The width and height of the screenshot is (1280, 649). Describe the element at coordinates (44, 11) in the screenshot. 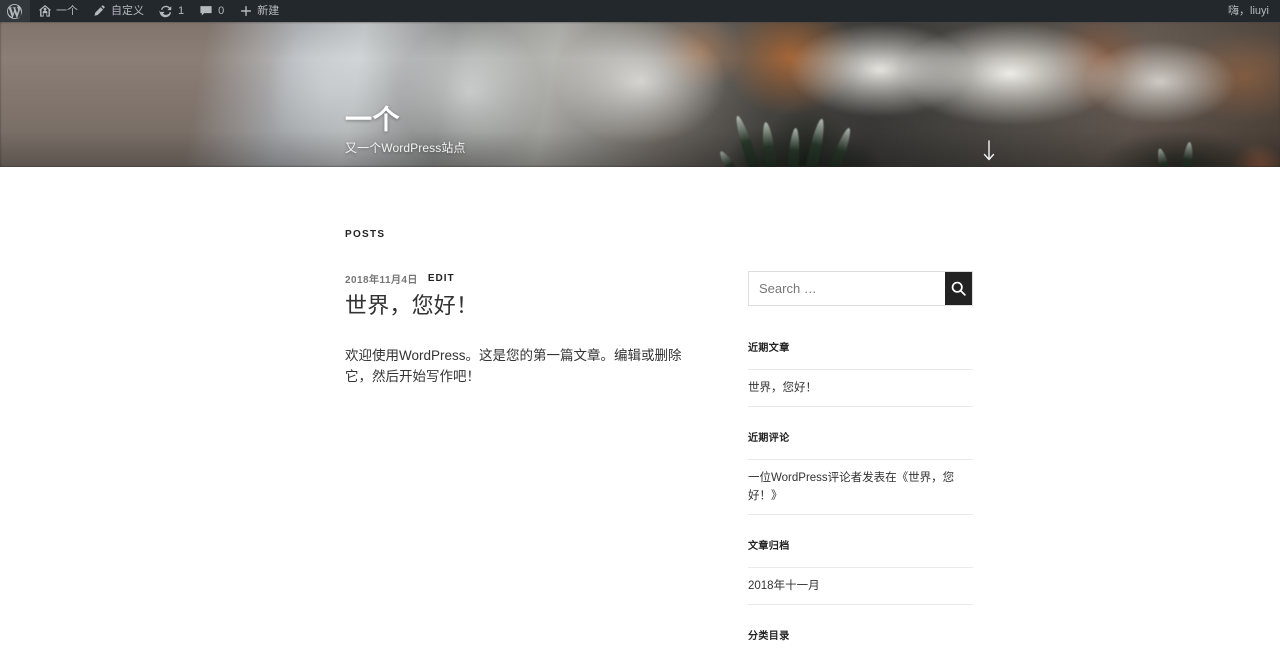

I see `home-icon` at that location.